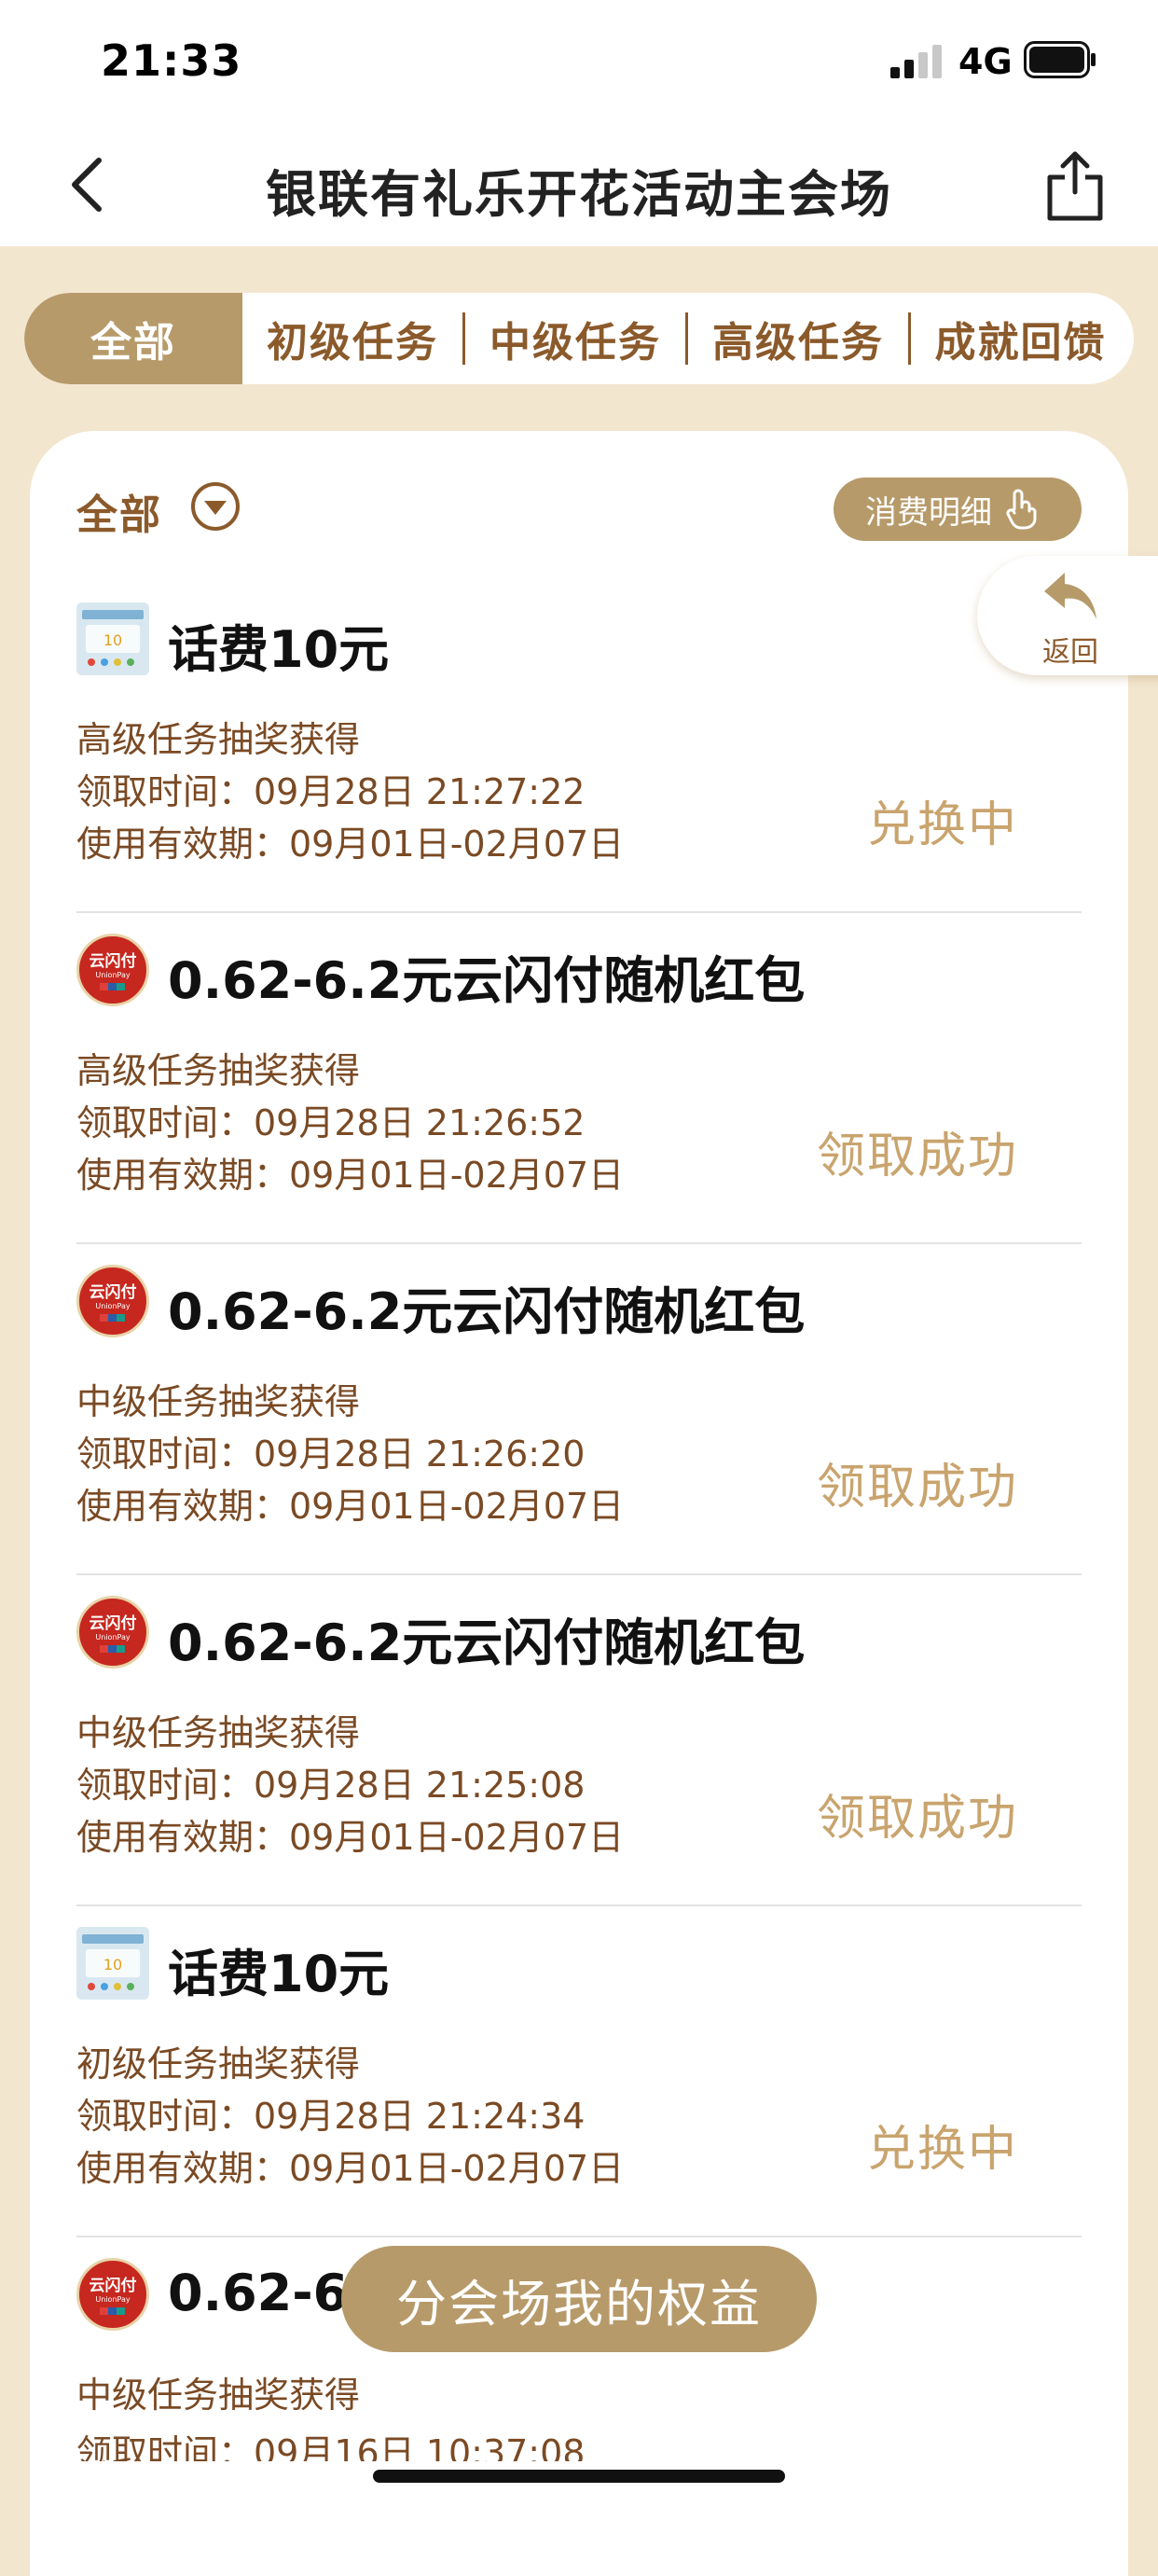  Describe the element at coordinates (331, 1785) in the screenshot. I see `claim-time: 领取时间：09月28日 21:25:08` at that location.